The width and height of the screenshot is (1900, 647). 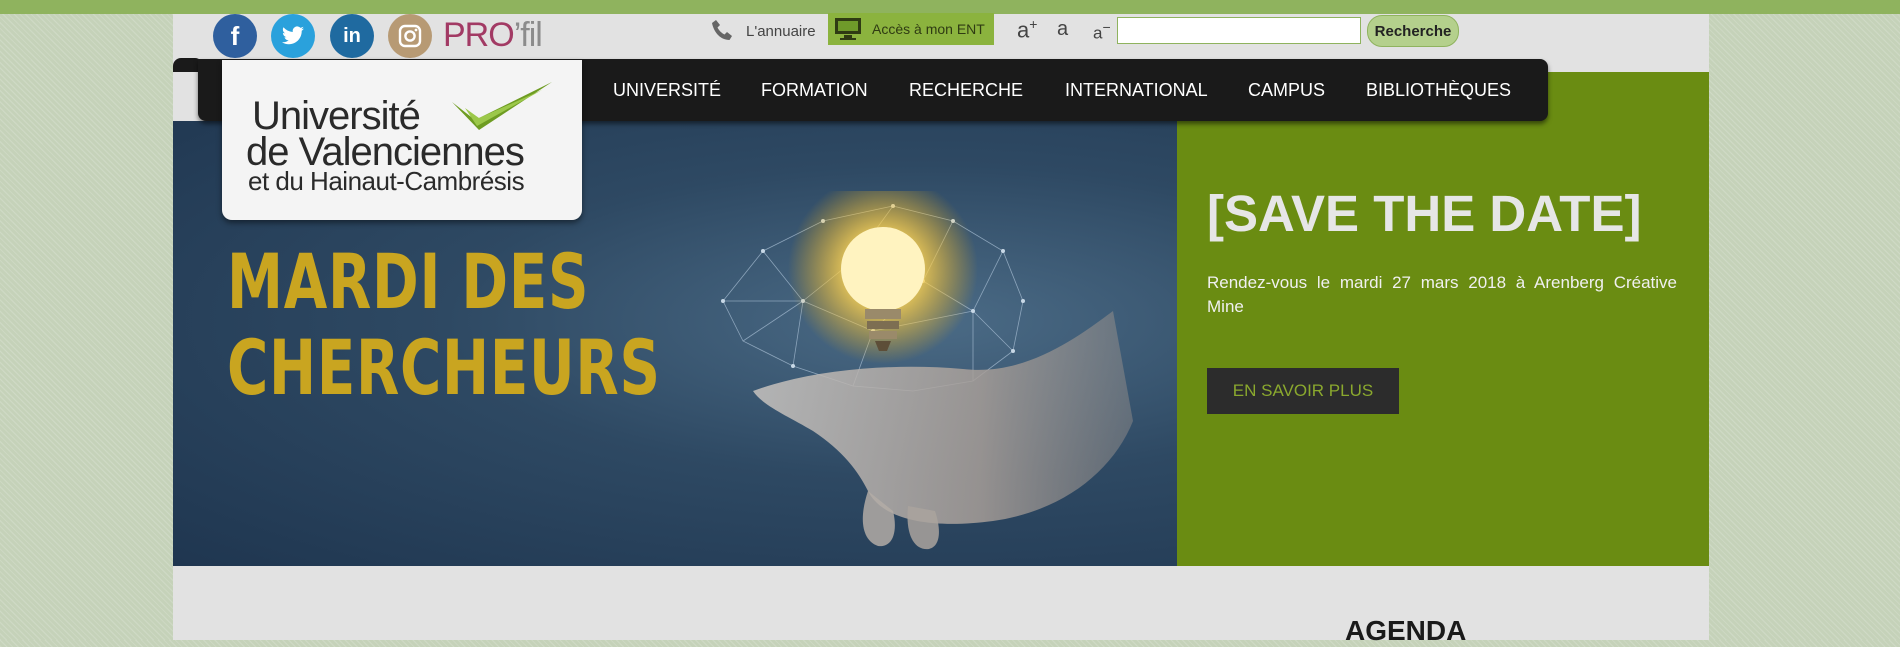 What do you see at coordinates (966, 90) in the screenshot?
I see `nav-item-recherche: RECHERCHE` at bounding box center [966, 90].